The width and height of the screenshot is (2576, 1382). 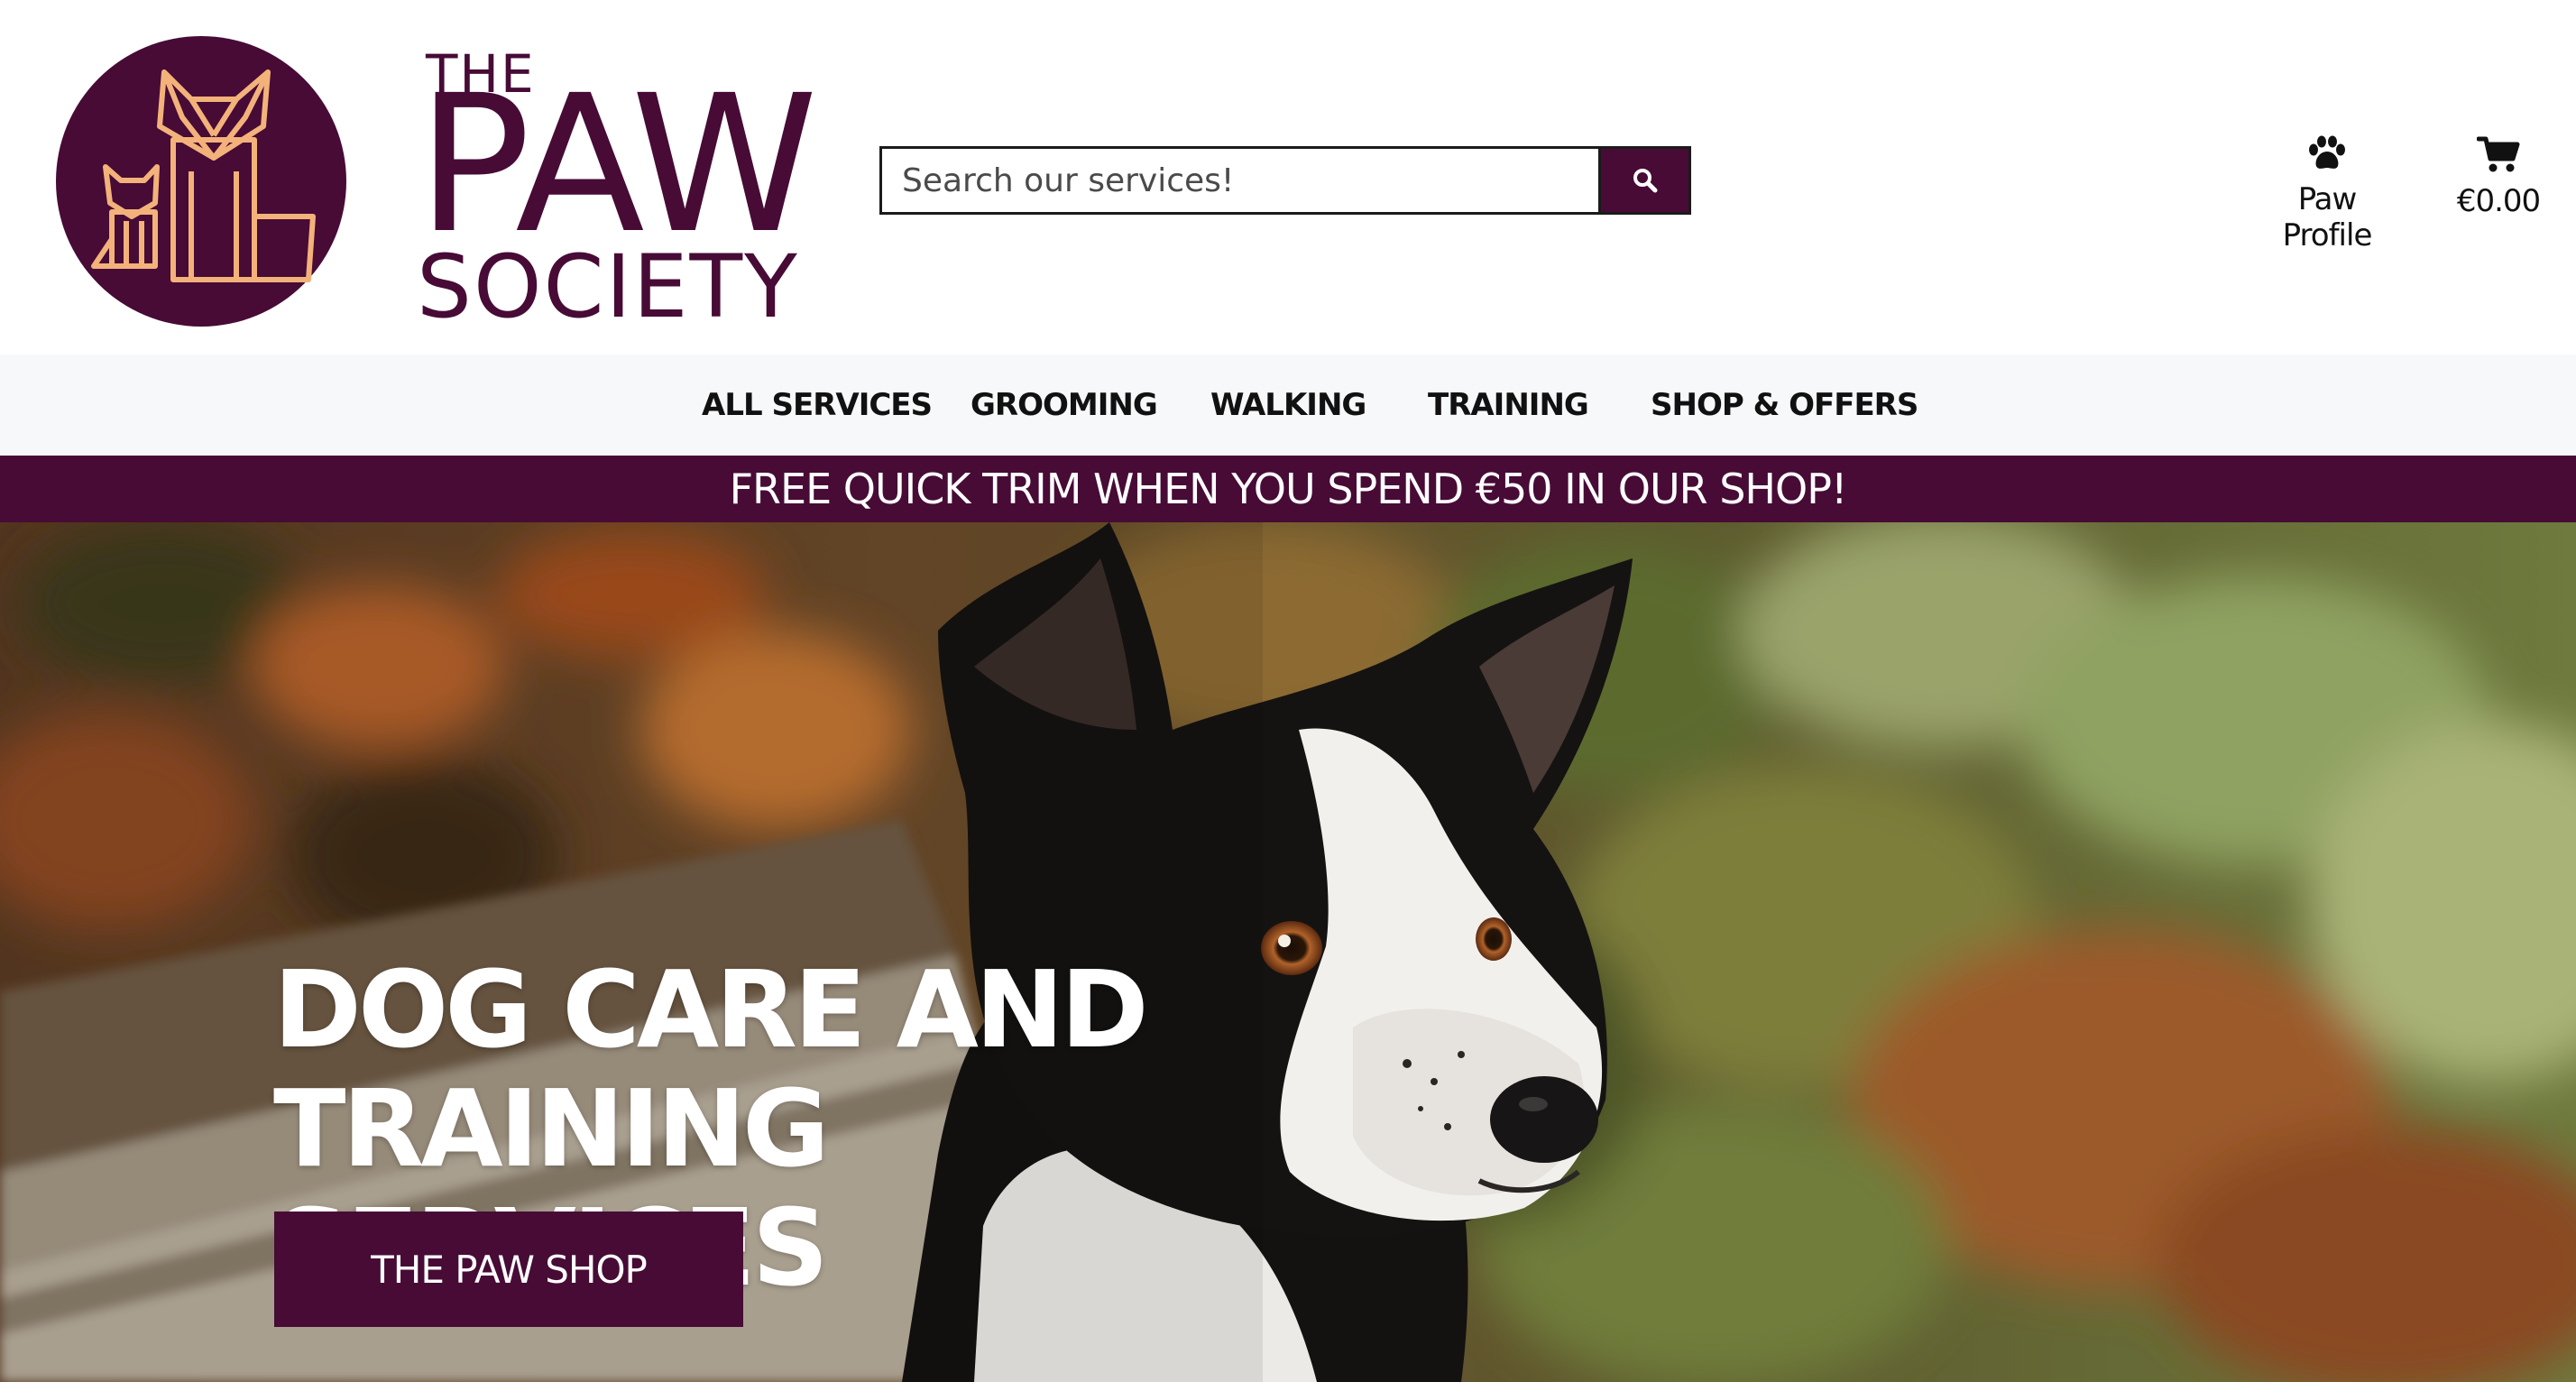 I want to click on nav-item-walking: WALKING, so click(x=1288, y=405).